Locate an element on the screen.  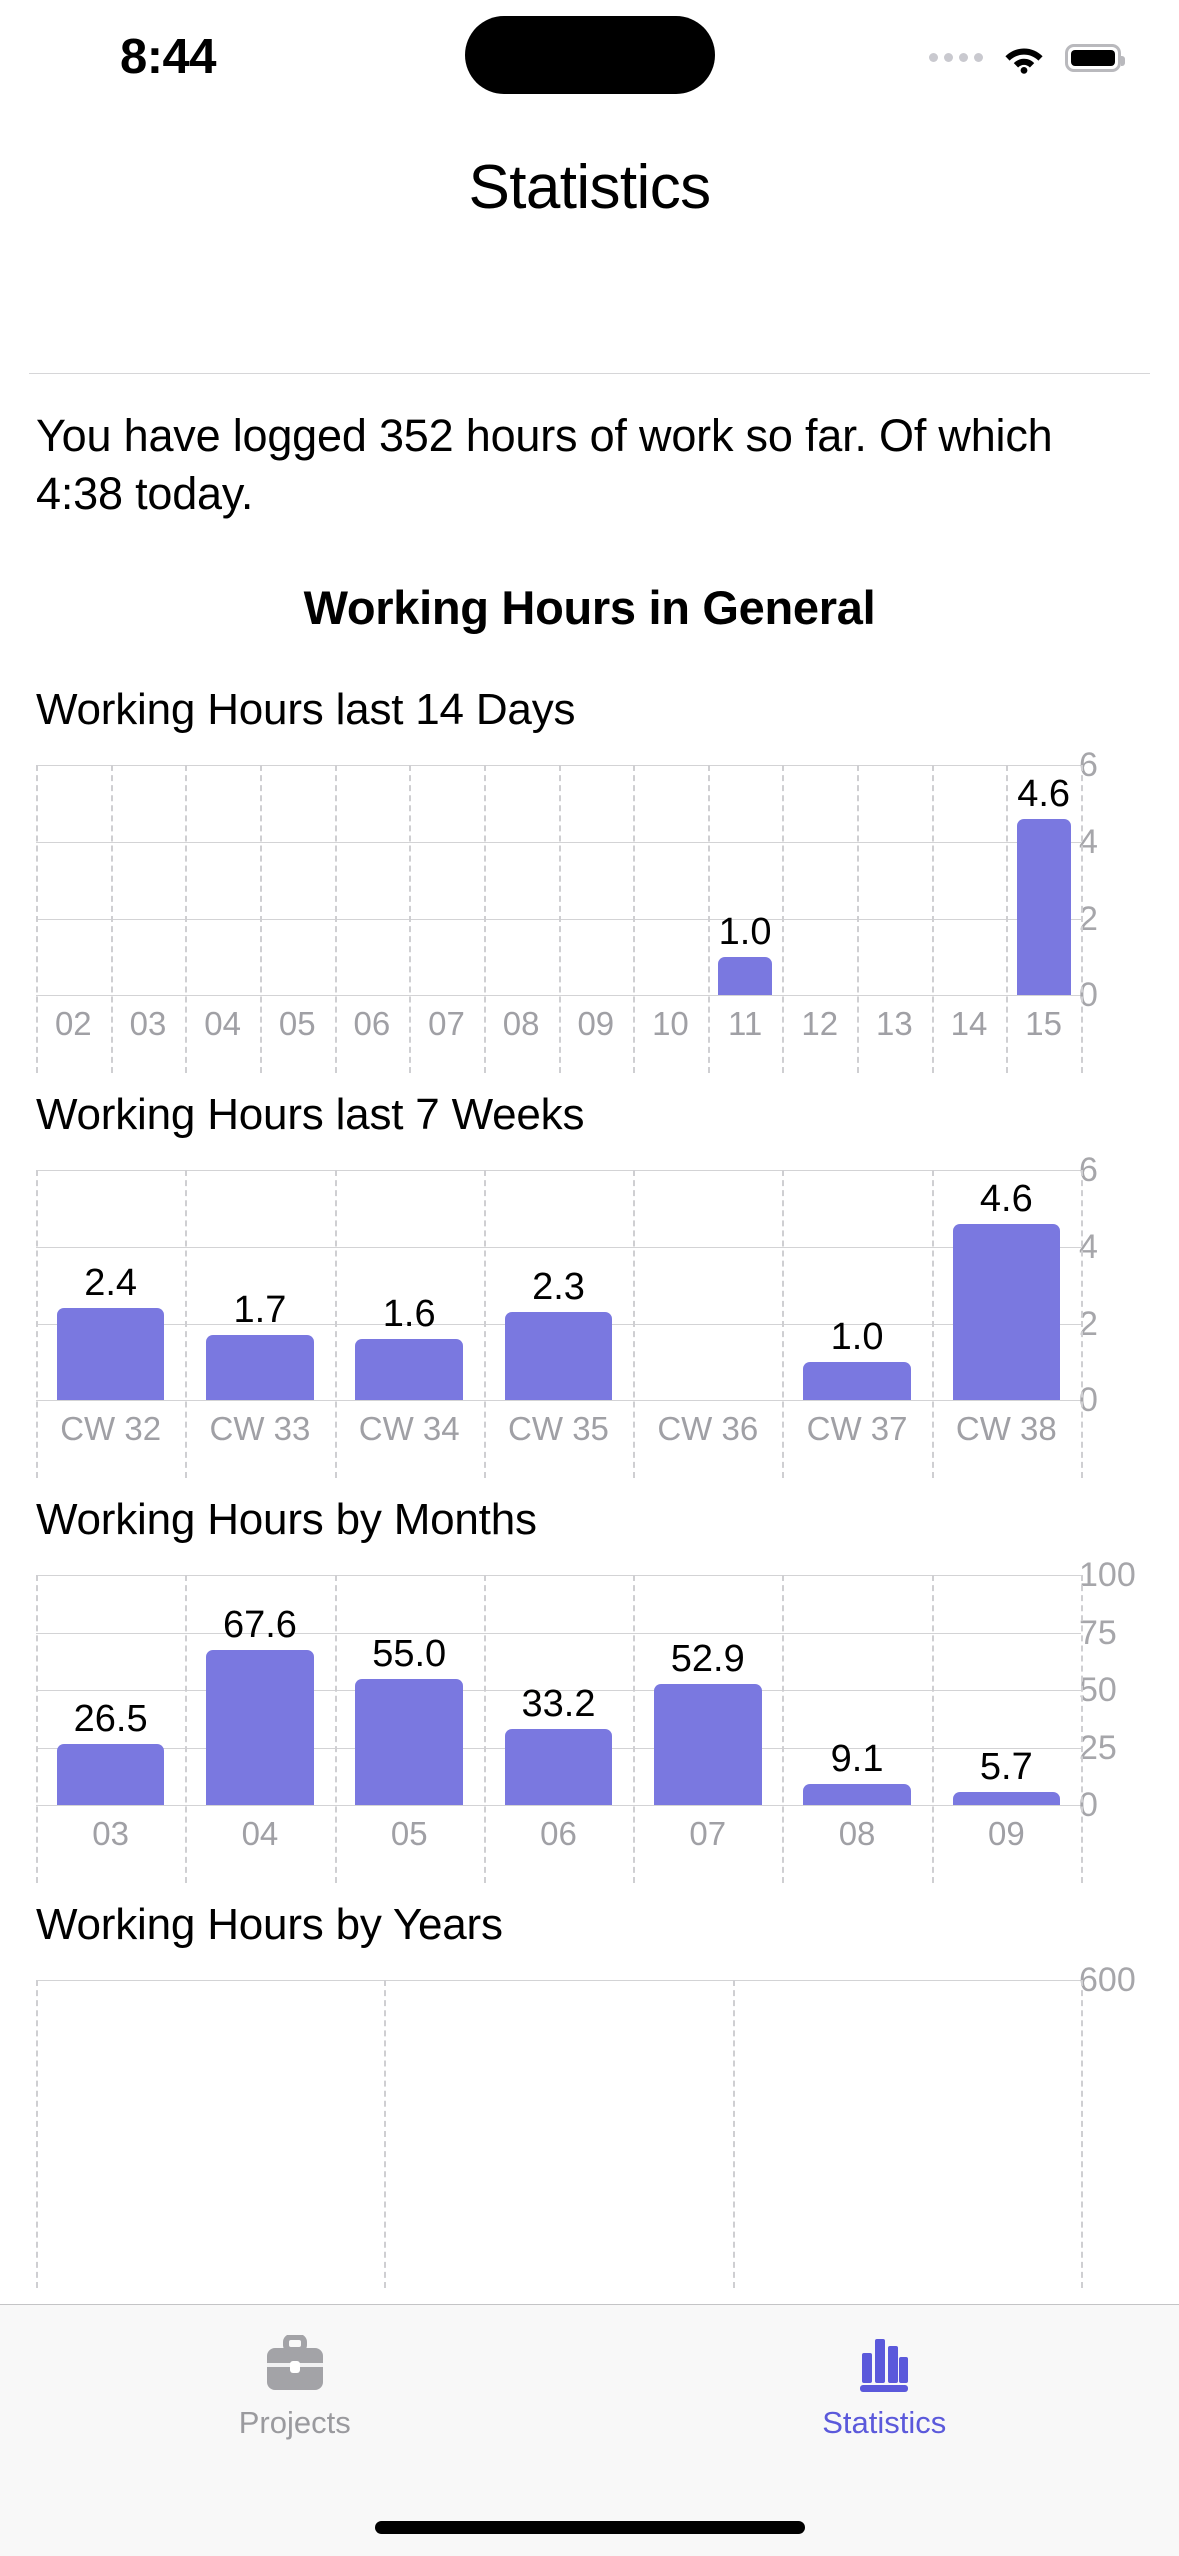
bar-cell: 52.9 is located at coordinates (707, 1690).